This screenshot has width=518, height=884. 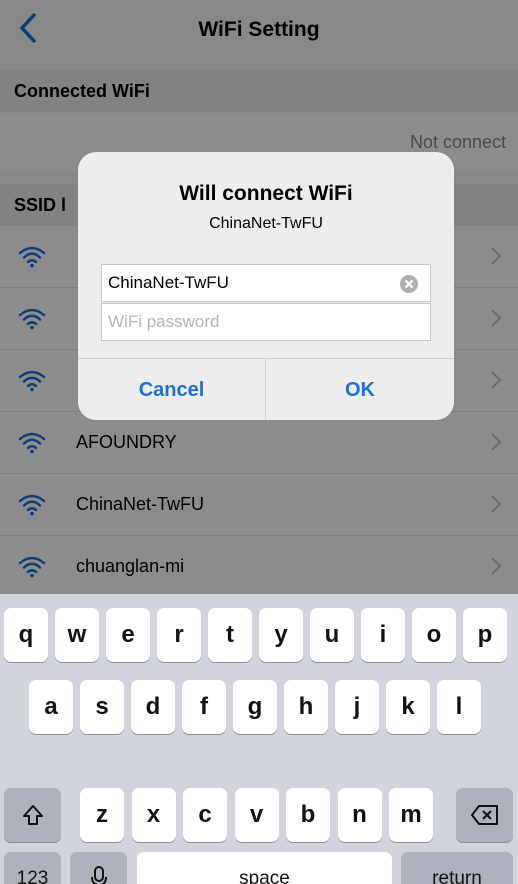 What do you see at coordinates (264, 868) in the screenshot?
I see `space-key: space` at bounding box center [264, 868].